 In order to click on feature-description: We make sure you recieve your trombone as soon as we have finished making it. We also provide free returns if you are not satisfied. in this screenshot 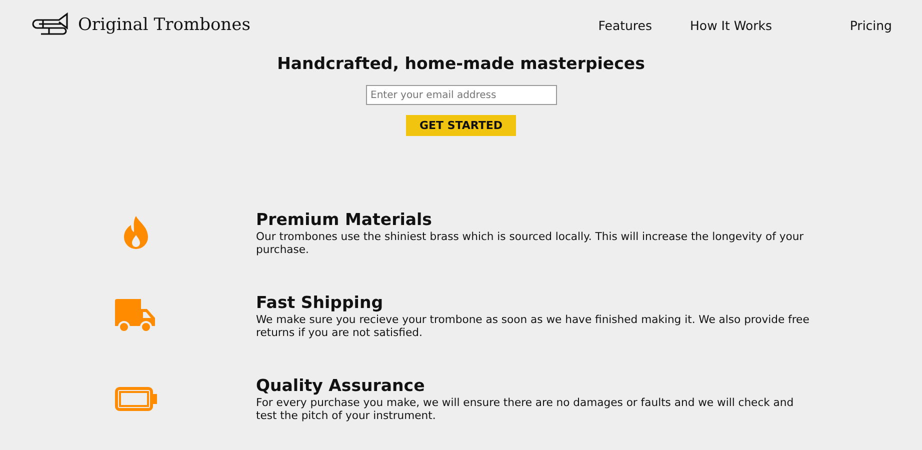, I will do `click(533, 326)`.